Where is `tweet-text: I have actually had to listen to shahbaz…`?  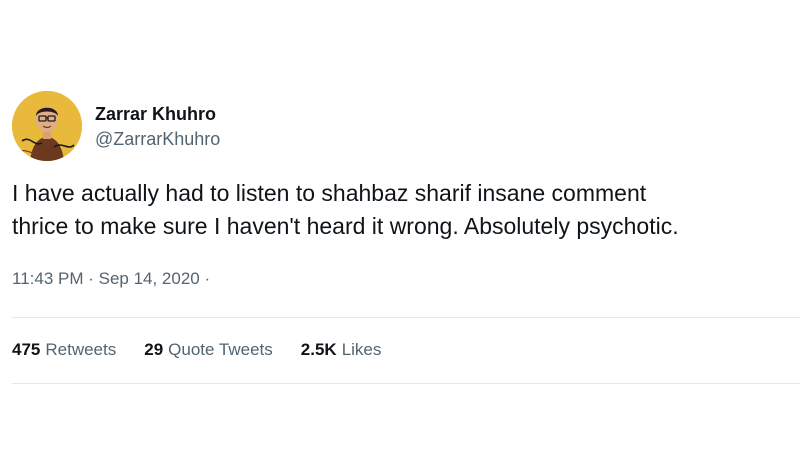
tweet-text: I have actually had to listen to shahbaz… is located at coordinates (404, 210).